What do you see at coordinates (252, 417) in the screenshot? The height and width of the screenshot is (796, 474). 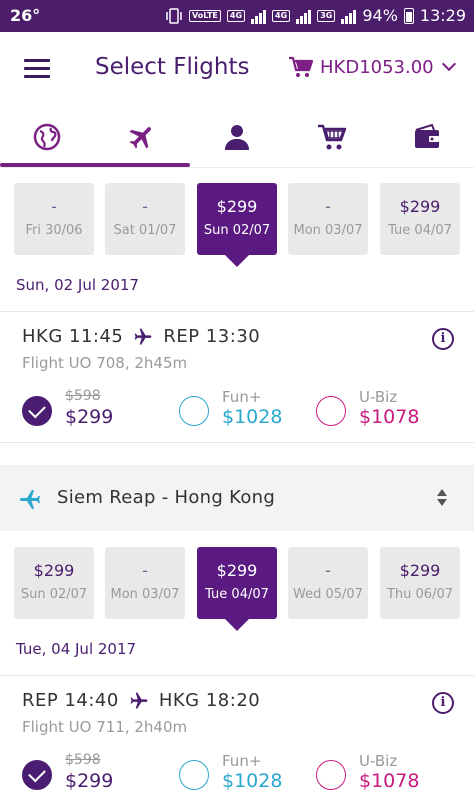 I see `fare-price: $1028` at bounding box center [252, 417].